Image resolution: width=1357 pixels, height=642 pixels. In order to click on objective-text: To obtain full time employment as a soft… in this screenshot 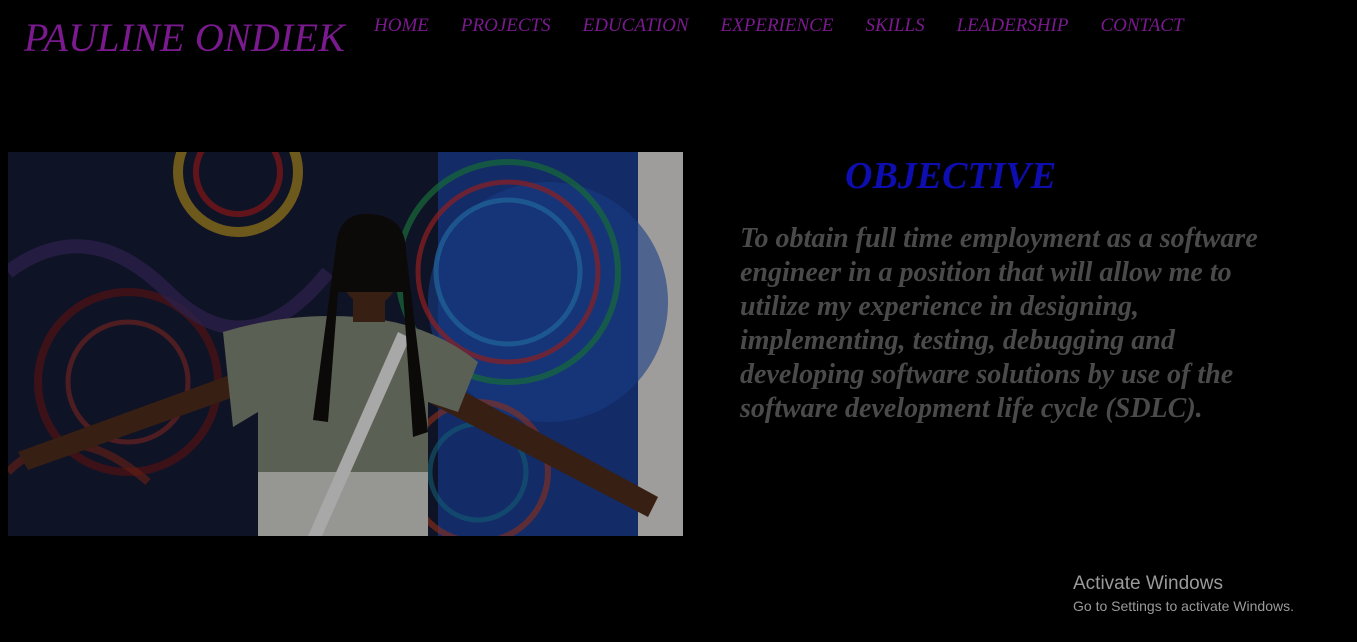, I will do `click(999, 323)`.